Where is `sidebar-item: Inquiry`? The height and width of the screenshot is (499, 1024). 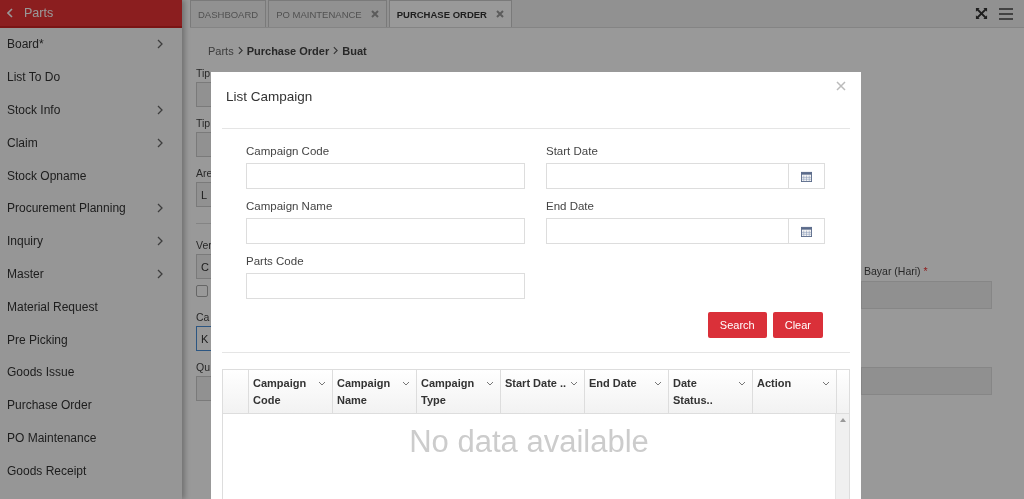
sidebar-item: Inquiry is located at coordinates (91, 241).